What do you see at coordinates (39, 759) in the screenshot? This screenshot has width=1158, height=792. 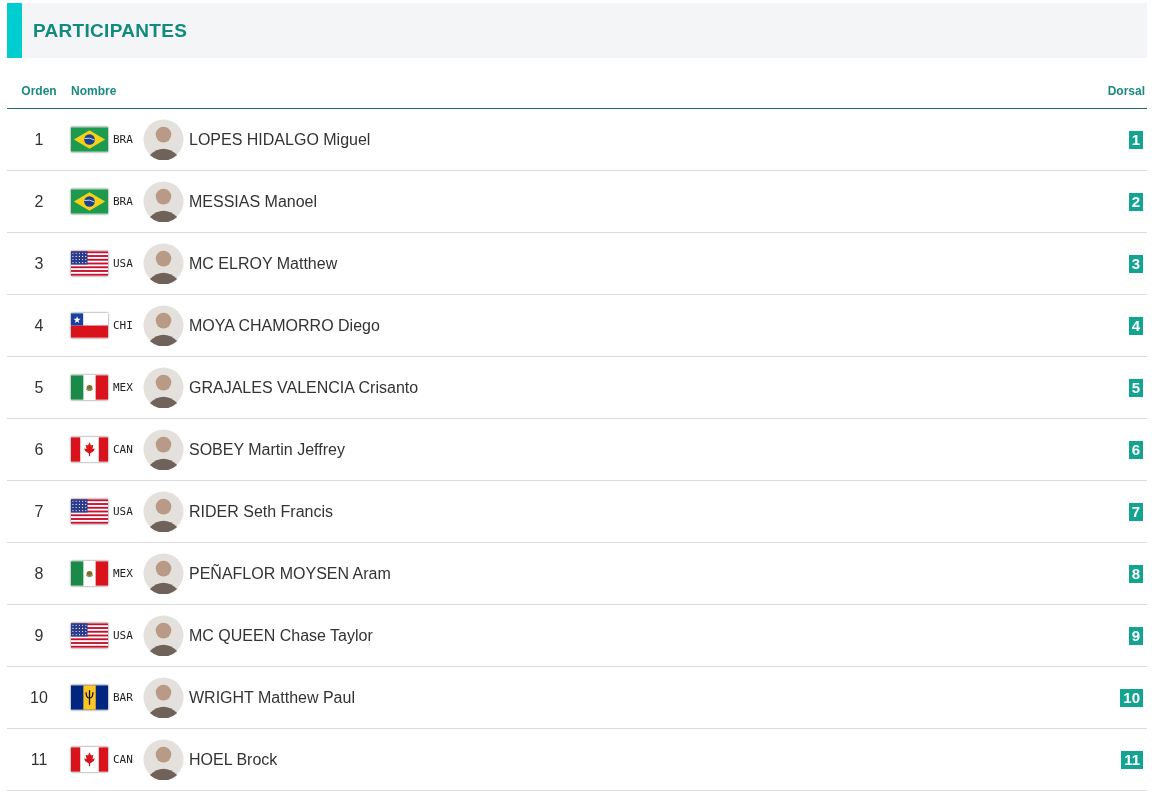 I see `table-cell-text: 11` at bounding box center [39, 759].